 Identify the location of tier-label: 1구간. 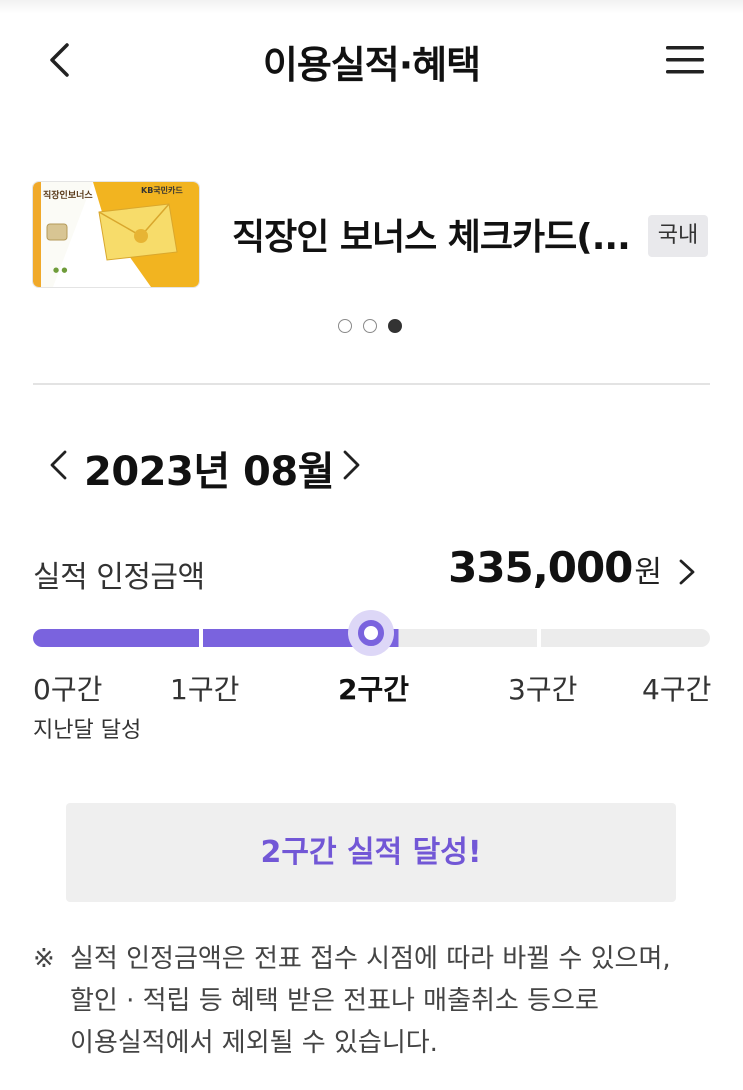
(205, 689).